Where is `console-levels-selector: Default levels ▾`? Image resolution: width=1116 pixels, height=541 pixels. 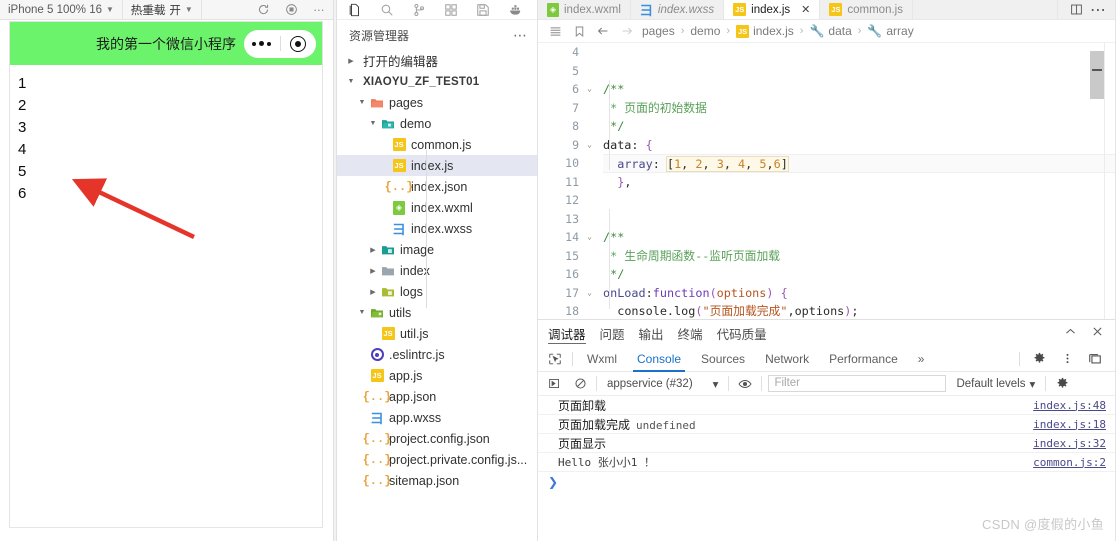
console-levels-selector: Default levels ▾ is located at coordinates (995, 384).